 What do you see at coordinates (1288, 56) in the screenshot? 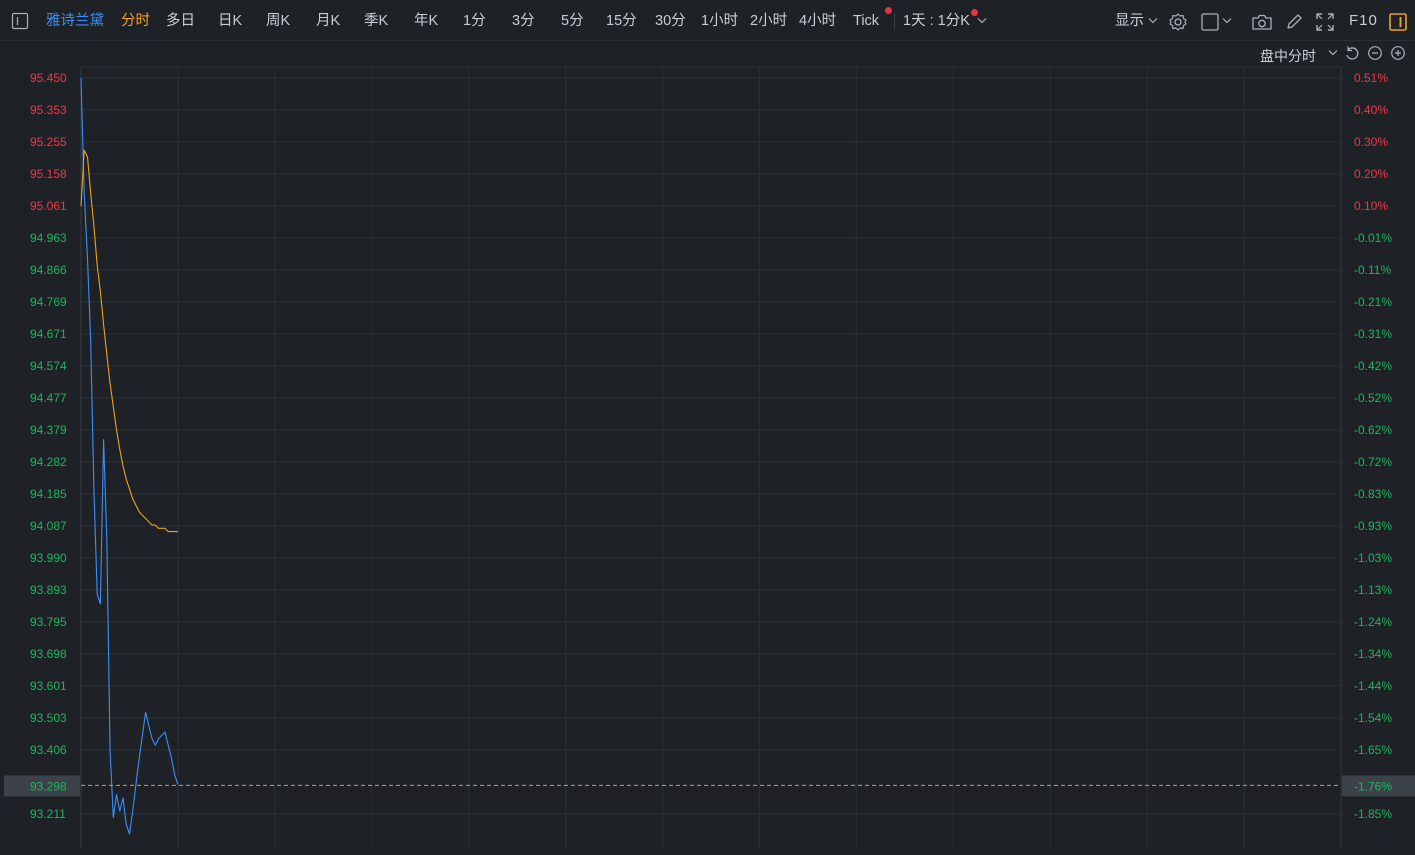
I see `session-selector: 盘中分时` at bounding box center [1288, 56].